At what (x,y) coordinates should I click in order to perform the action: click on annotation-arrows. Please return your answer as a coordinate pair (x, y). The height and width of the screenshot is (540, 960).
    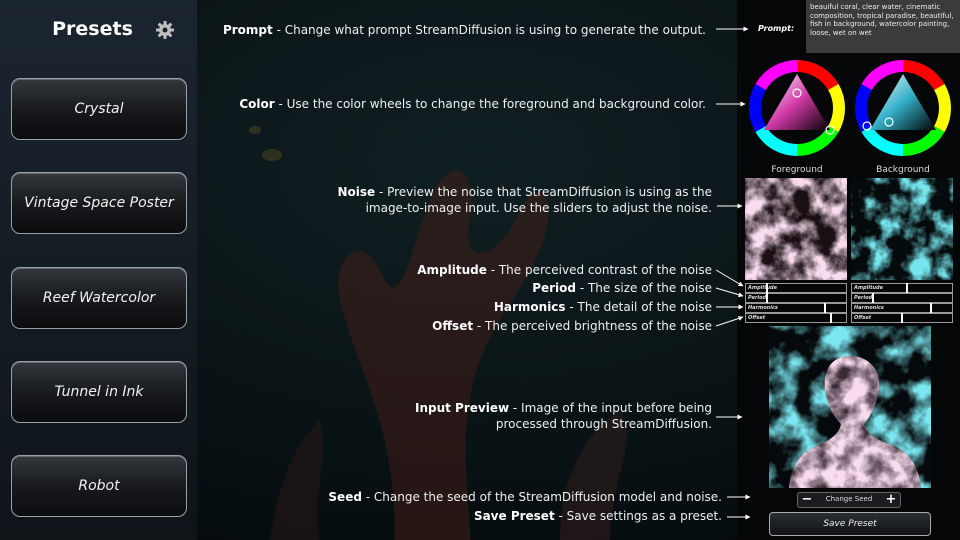
    Looking at the image, I should click on (733, 273).